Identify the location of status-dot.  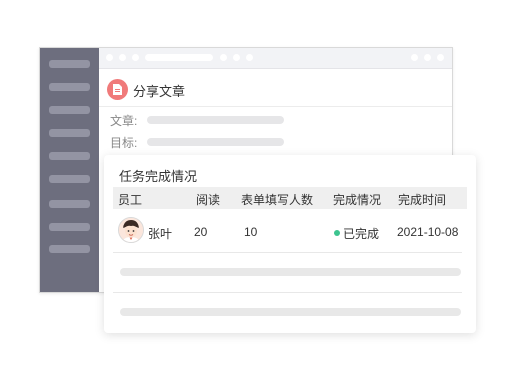
(337, 233).